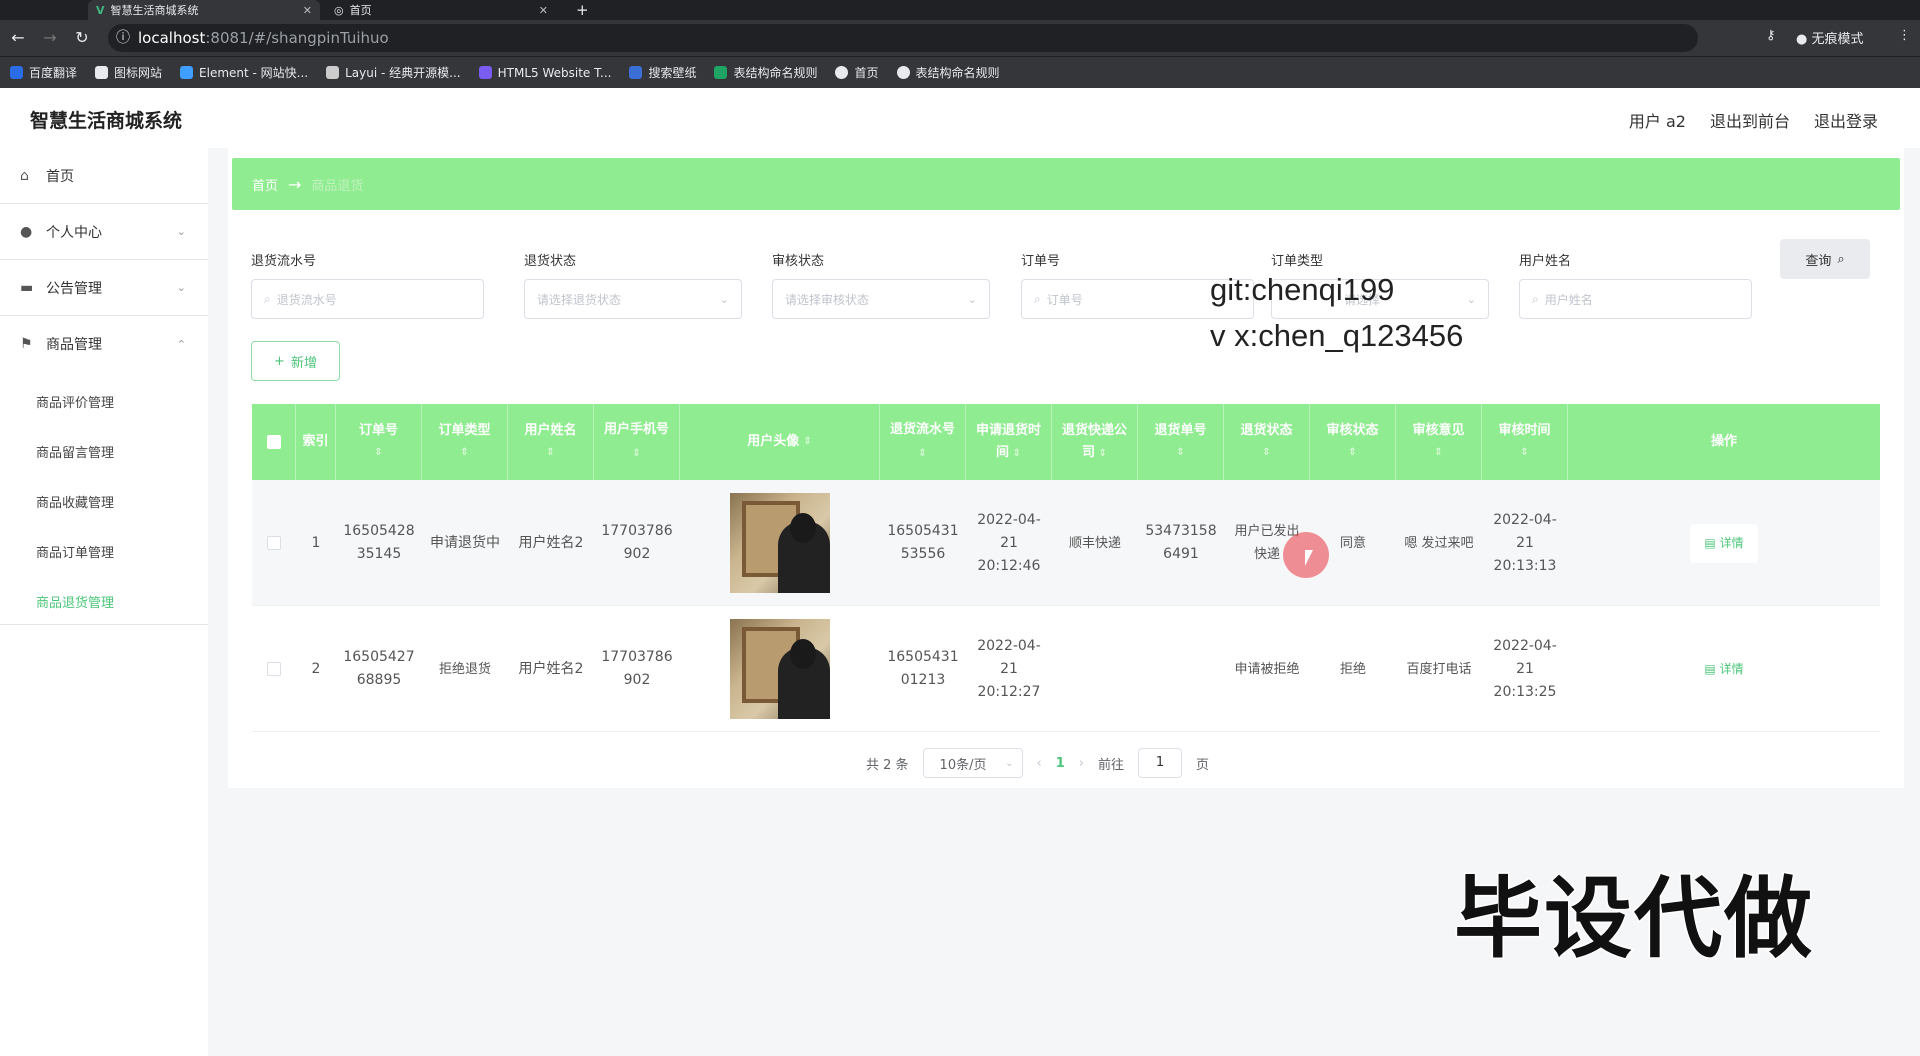 The image size is (1920, 1056). What do you see at coordinates (367, 299) in the screenshot?
I see `return-no-input: ⌕ 退货流水号` at bounding box center [367, 299].